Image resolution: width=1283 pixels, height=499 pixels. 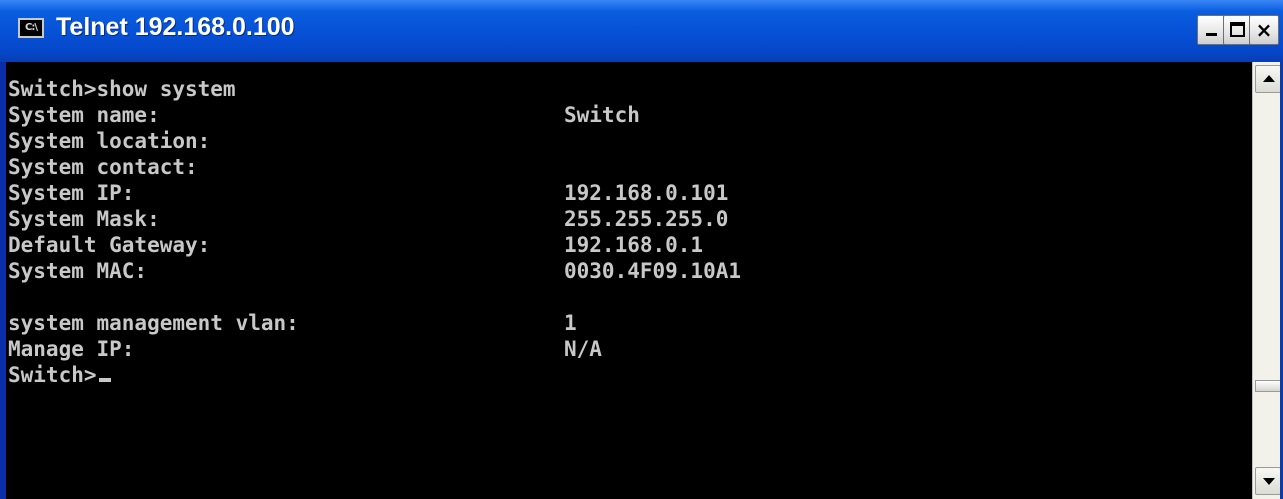 I want to click on output-row: System name: Switch, so click(x=324, y=115).